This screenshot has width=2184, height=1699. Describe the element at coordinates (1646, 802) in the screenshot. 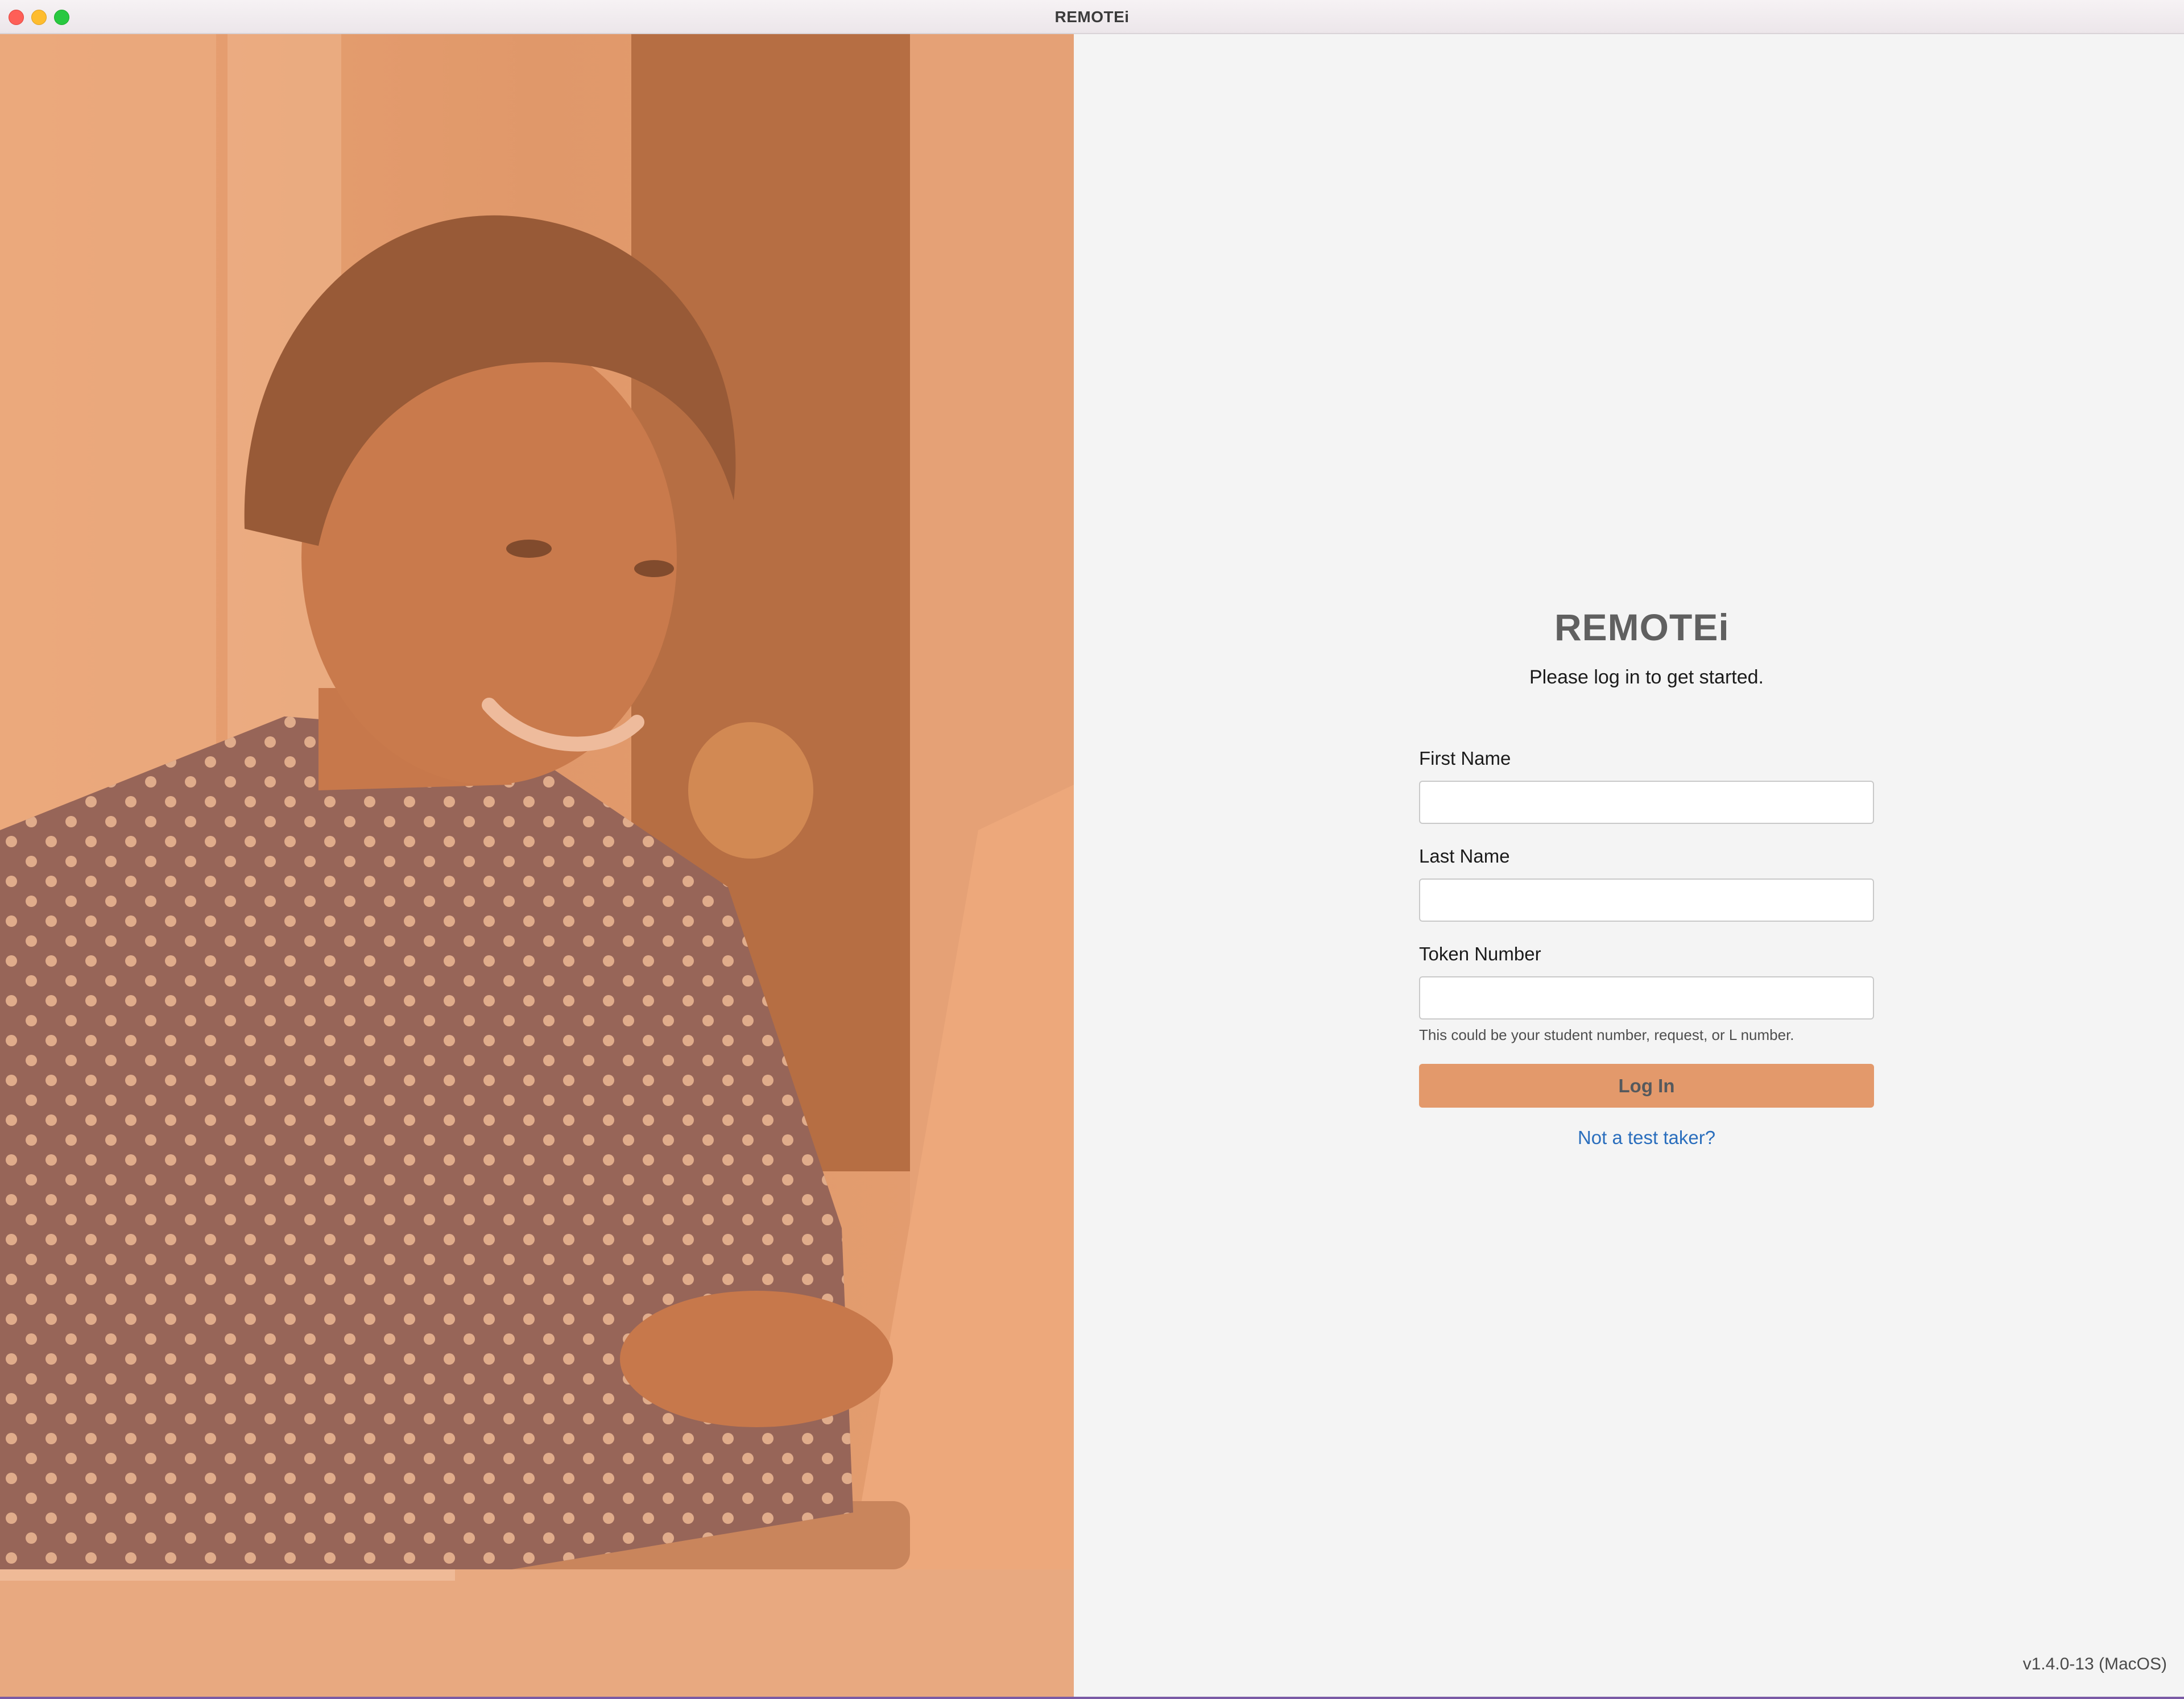

I see `first-name-input` at that location.